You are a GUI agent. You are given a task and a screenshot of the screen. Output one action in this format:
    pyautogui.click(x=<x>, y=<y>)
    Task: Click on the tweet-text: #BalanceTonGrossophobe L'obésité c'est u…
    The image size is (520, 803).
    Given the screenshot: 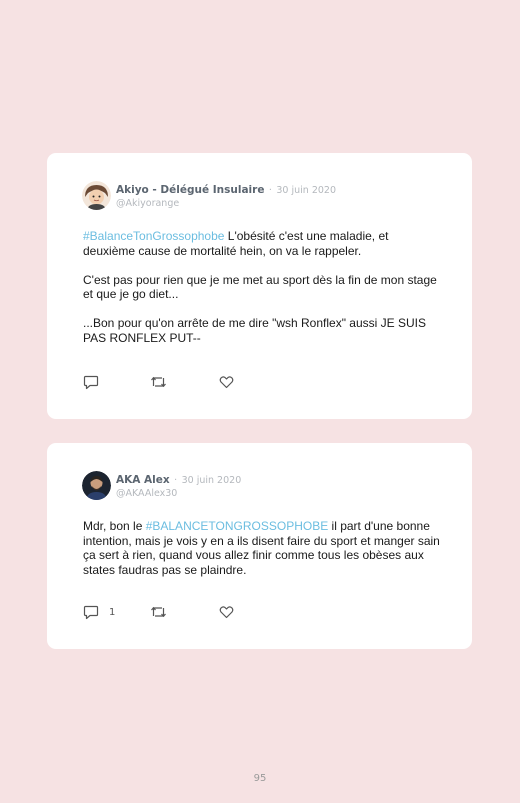 What is the action you would take?
    pyautogui.click(x=263, y=294)
    